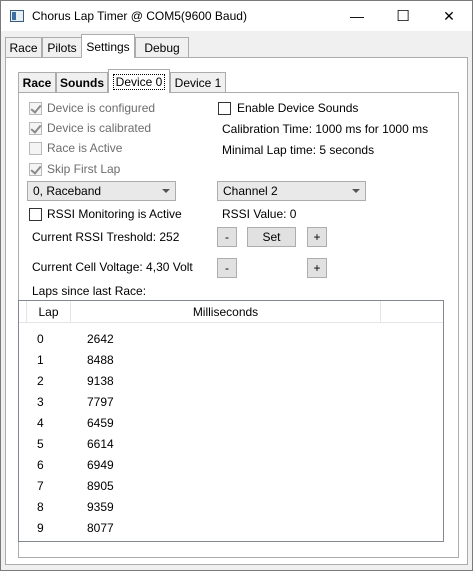  What do you see at coordinates (412, 312) in the screenshot?
I see `header-filler` at bounding box center [412, 312].